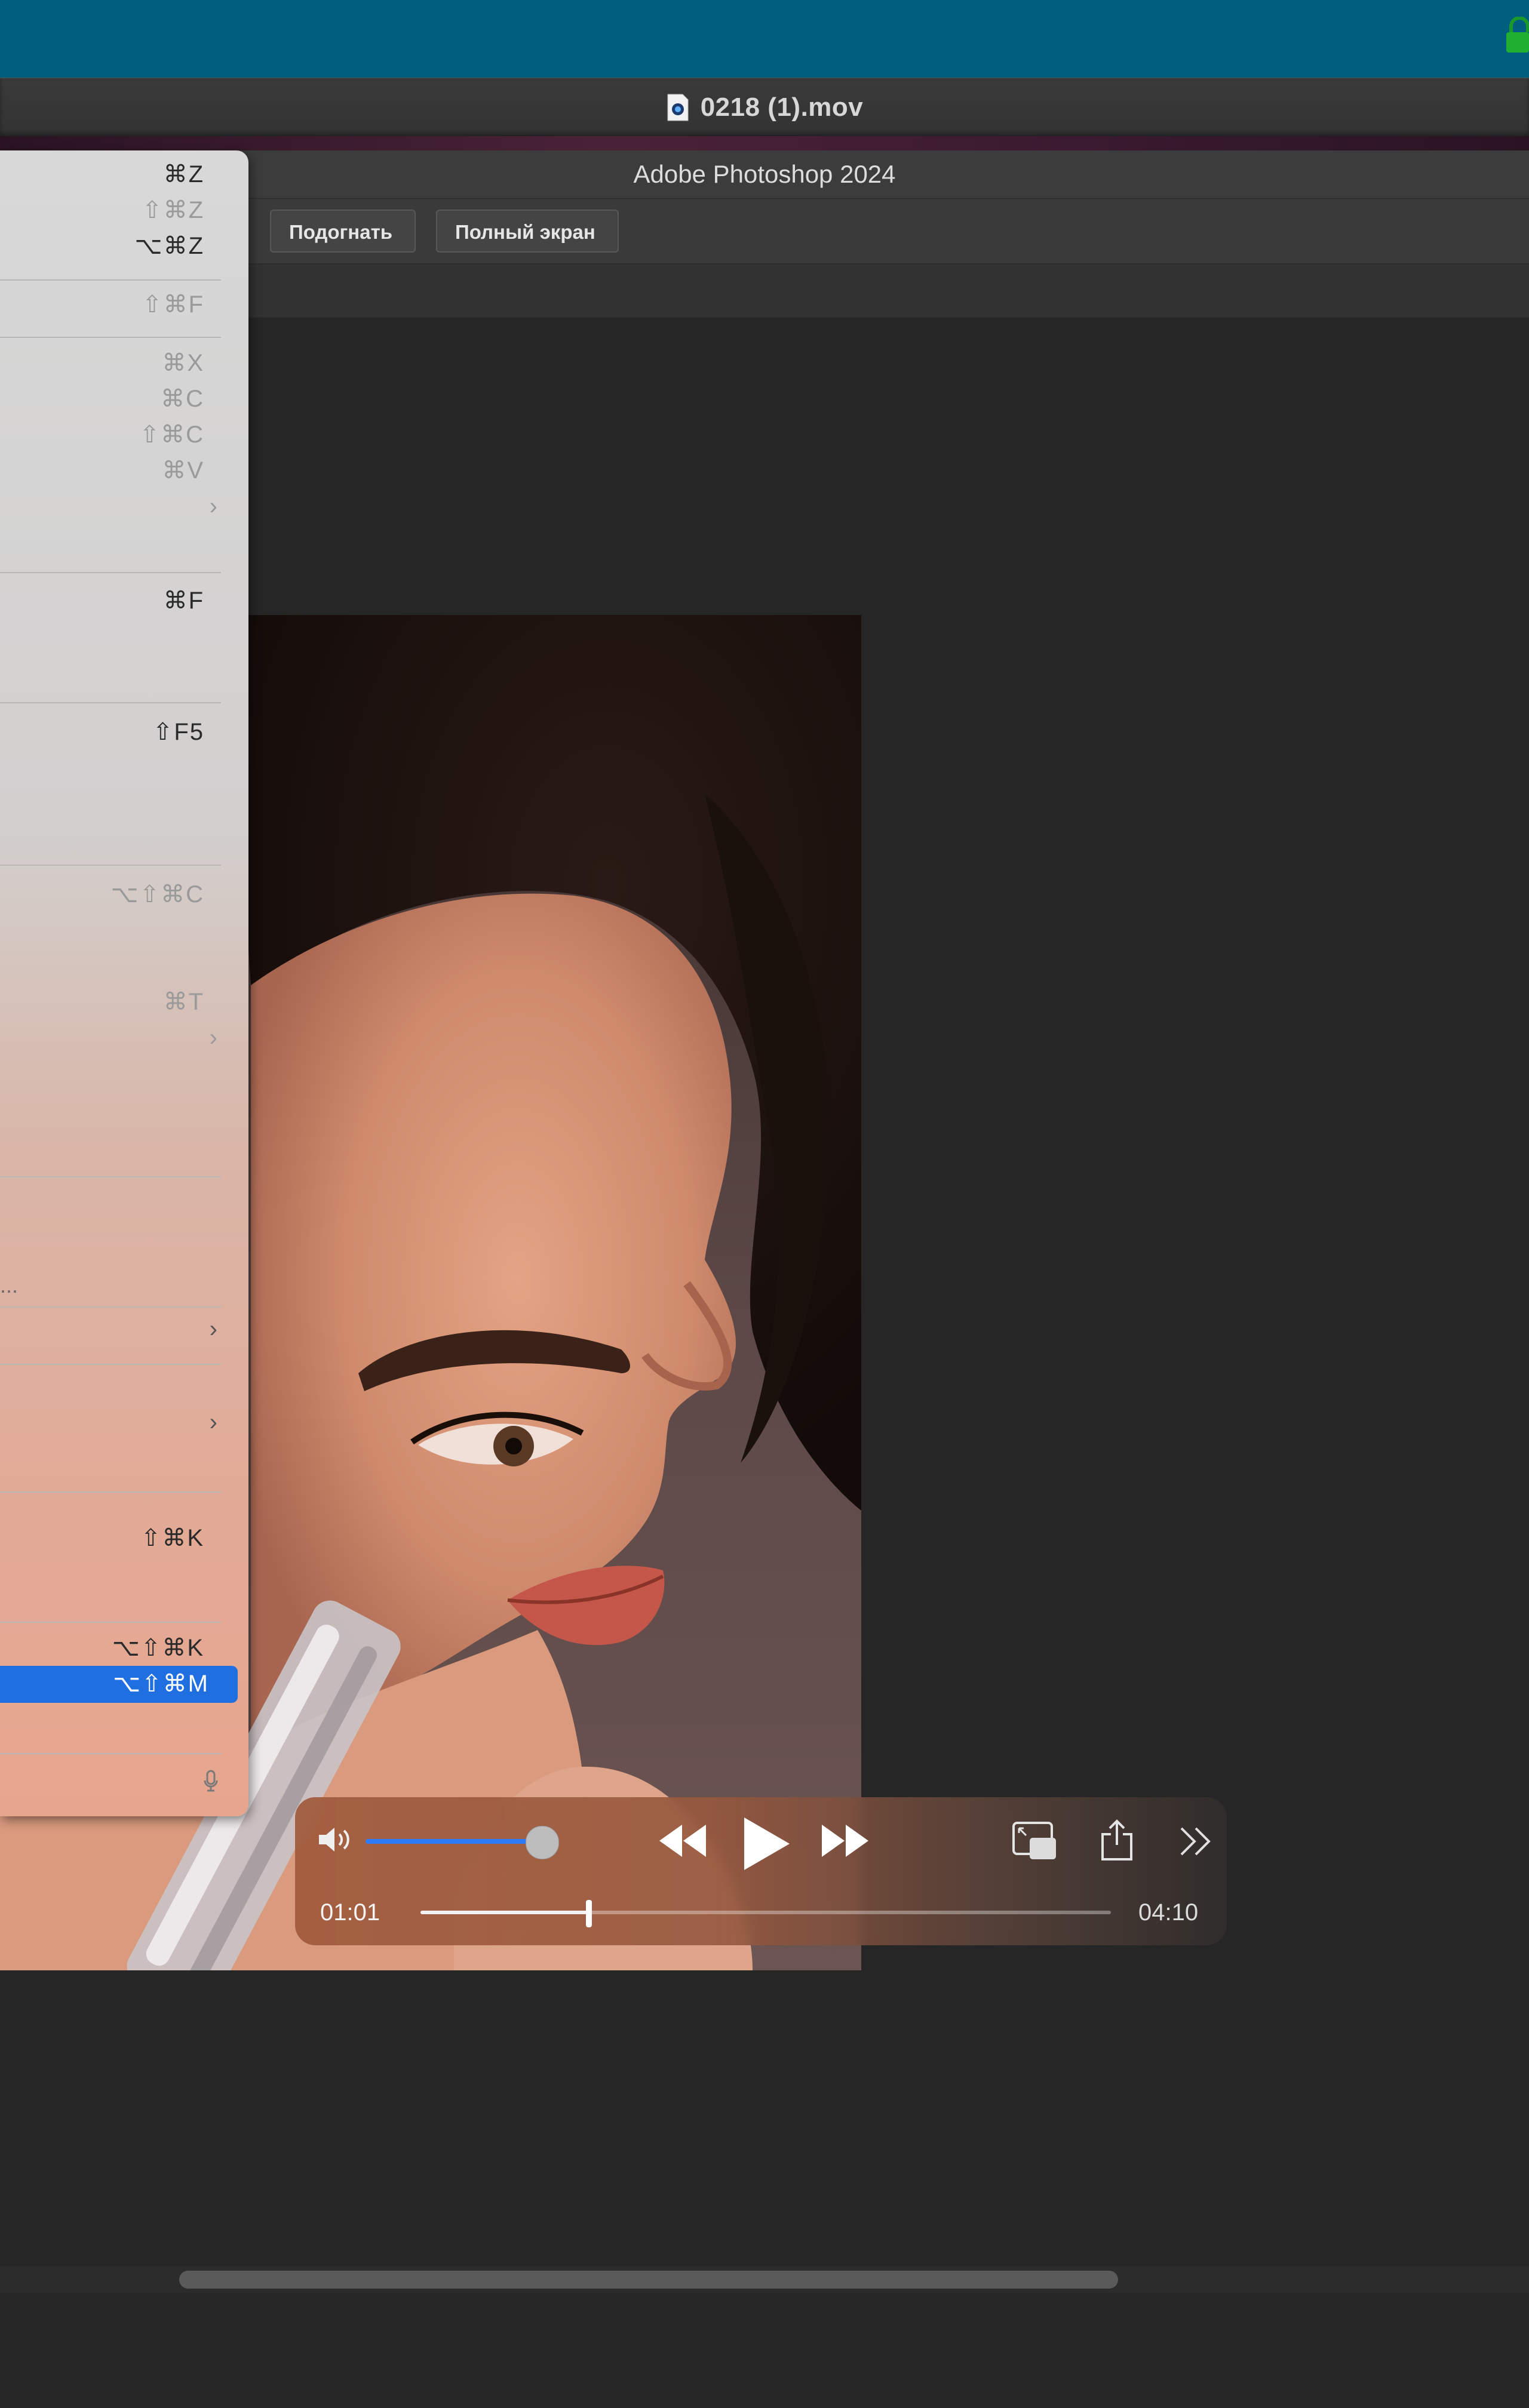 This screenshot has height=2408, width=1529. Describe the element at coordinates (1517, 35) in the screenshot. I see `lock-icon` at that location.